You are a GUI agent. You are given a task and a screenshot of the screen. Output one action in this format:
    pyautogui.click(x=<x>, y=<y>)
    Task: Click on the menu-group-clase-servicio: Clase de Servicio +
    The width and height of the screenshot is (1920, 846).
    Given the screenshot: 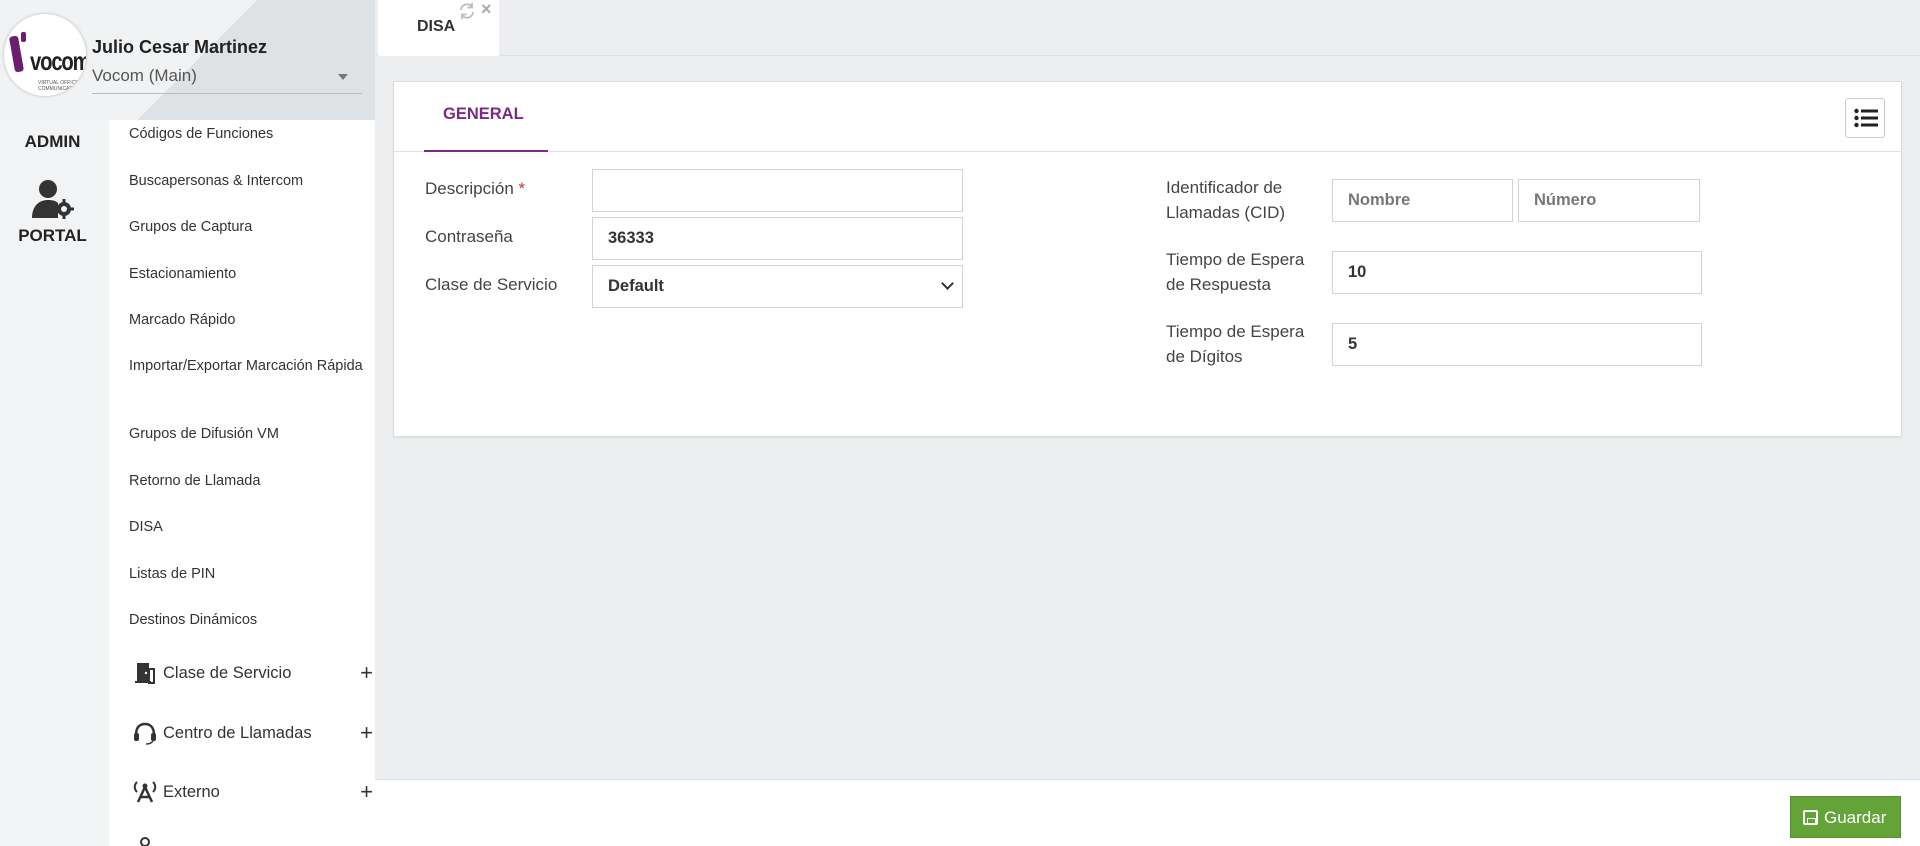 What is the action you would take?
    pyautogui.click(x=252, y=672)
    